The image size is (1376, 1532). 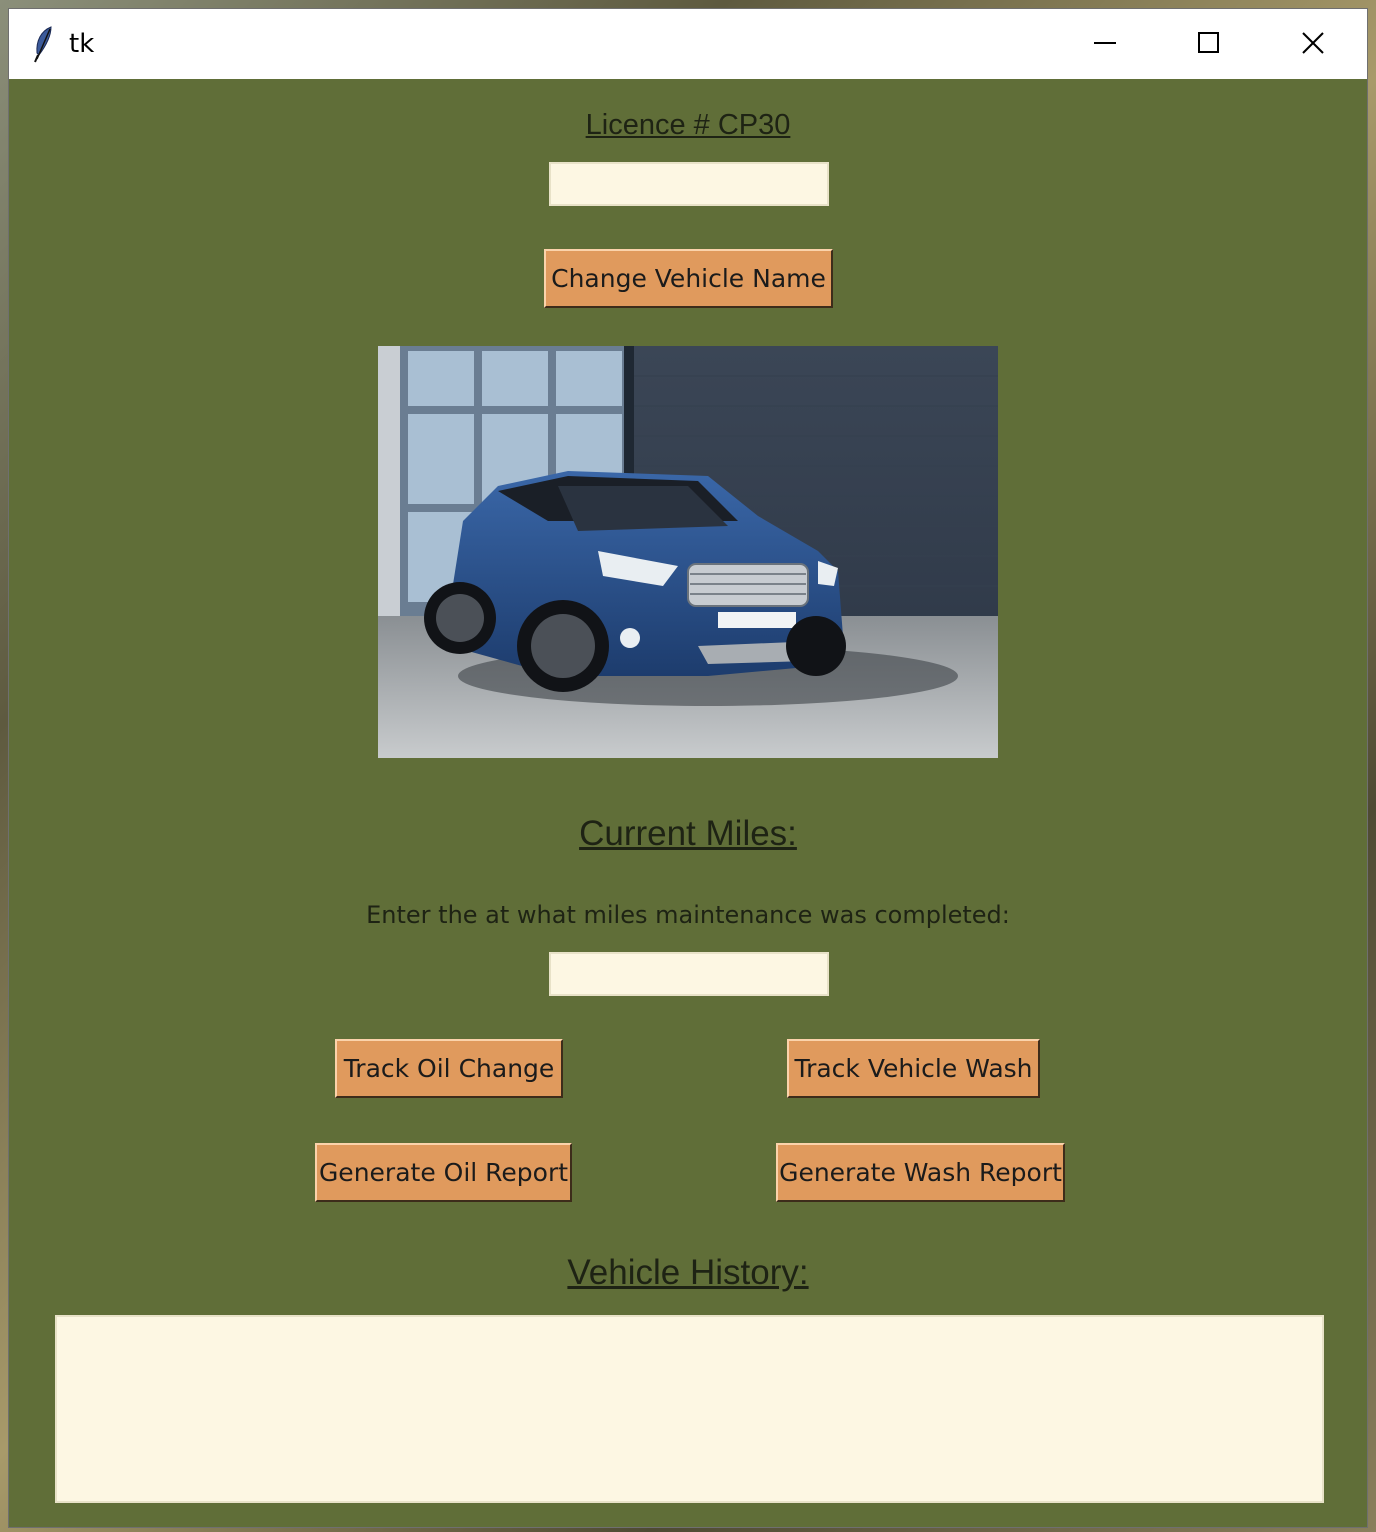 I want to click on window-title: tk, so click(x=82, y=44).